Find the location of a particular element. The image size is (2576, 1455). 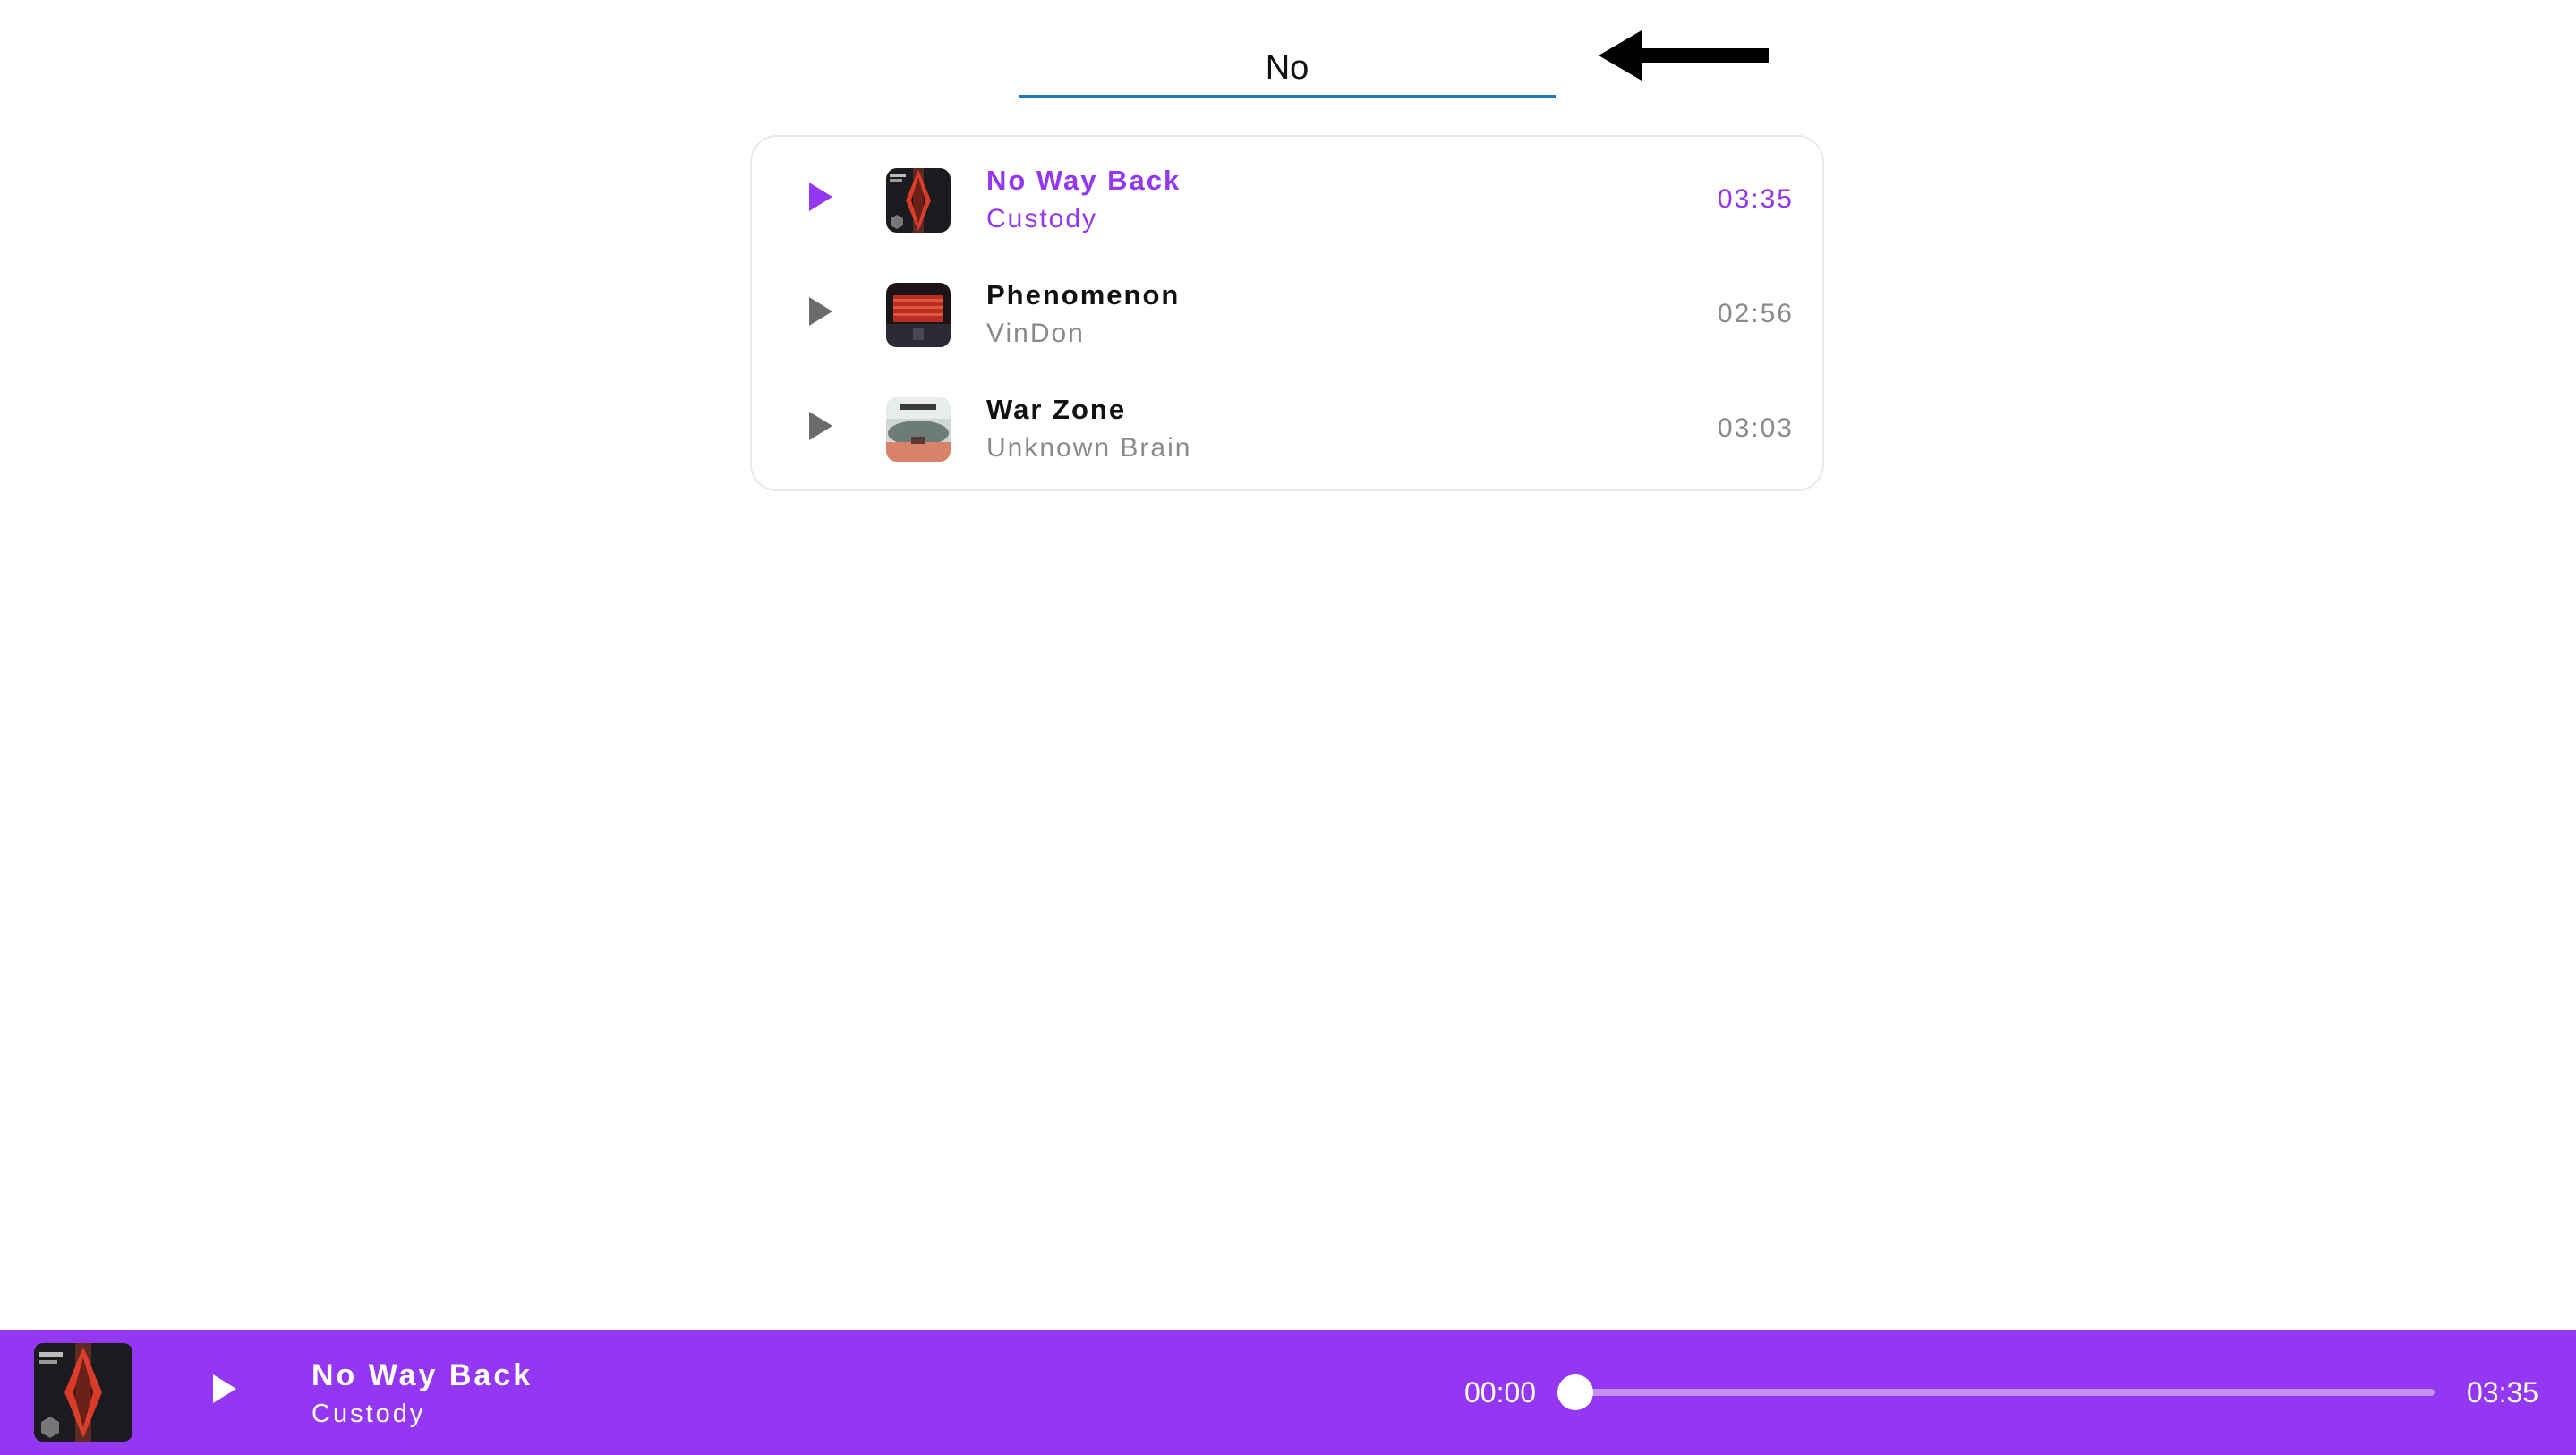

track-row: No Way Back Custody 03:35 is located at coordinates (1287, 197).